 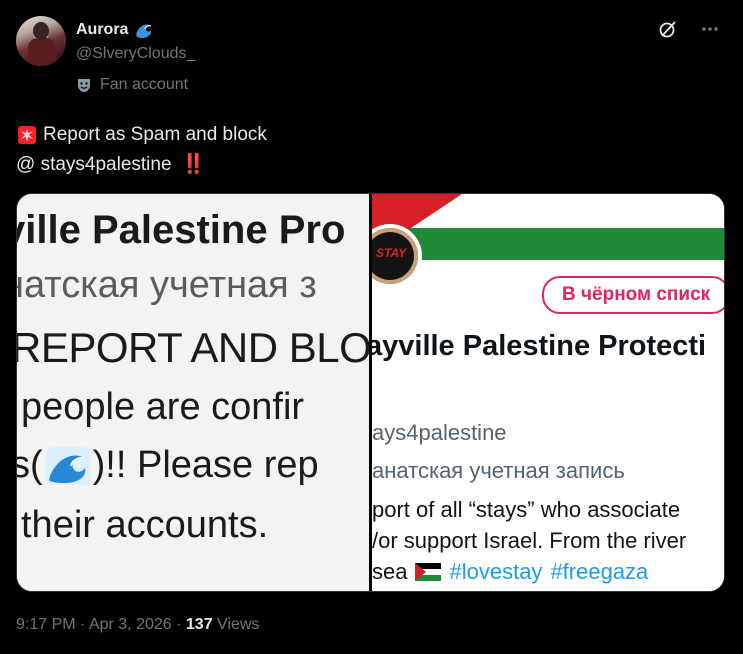 What do you see at coordinates (236, 624) in the screenshot?
I see `views-label: Views` at bounding box center [236, 624].